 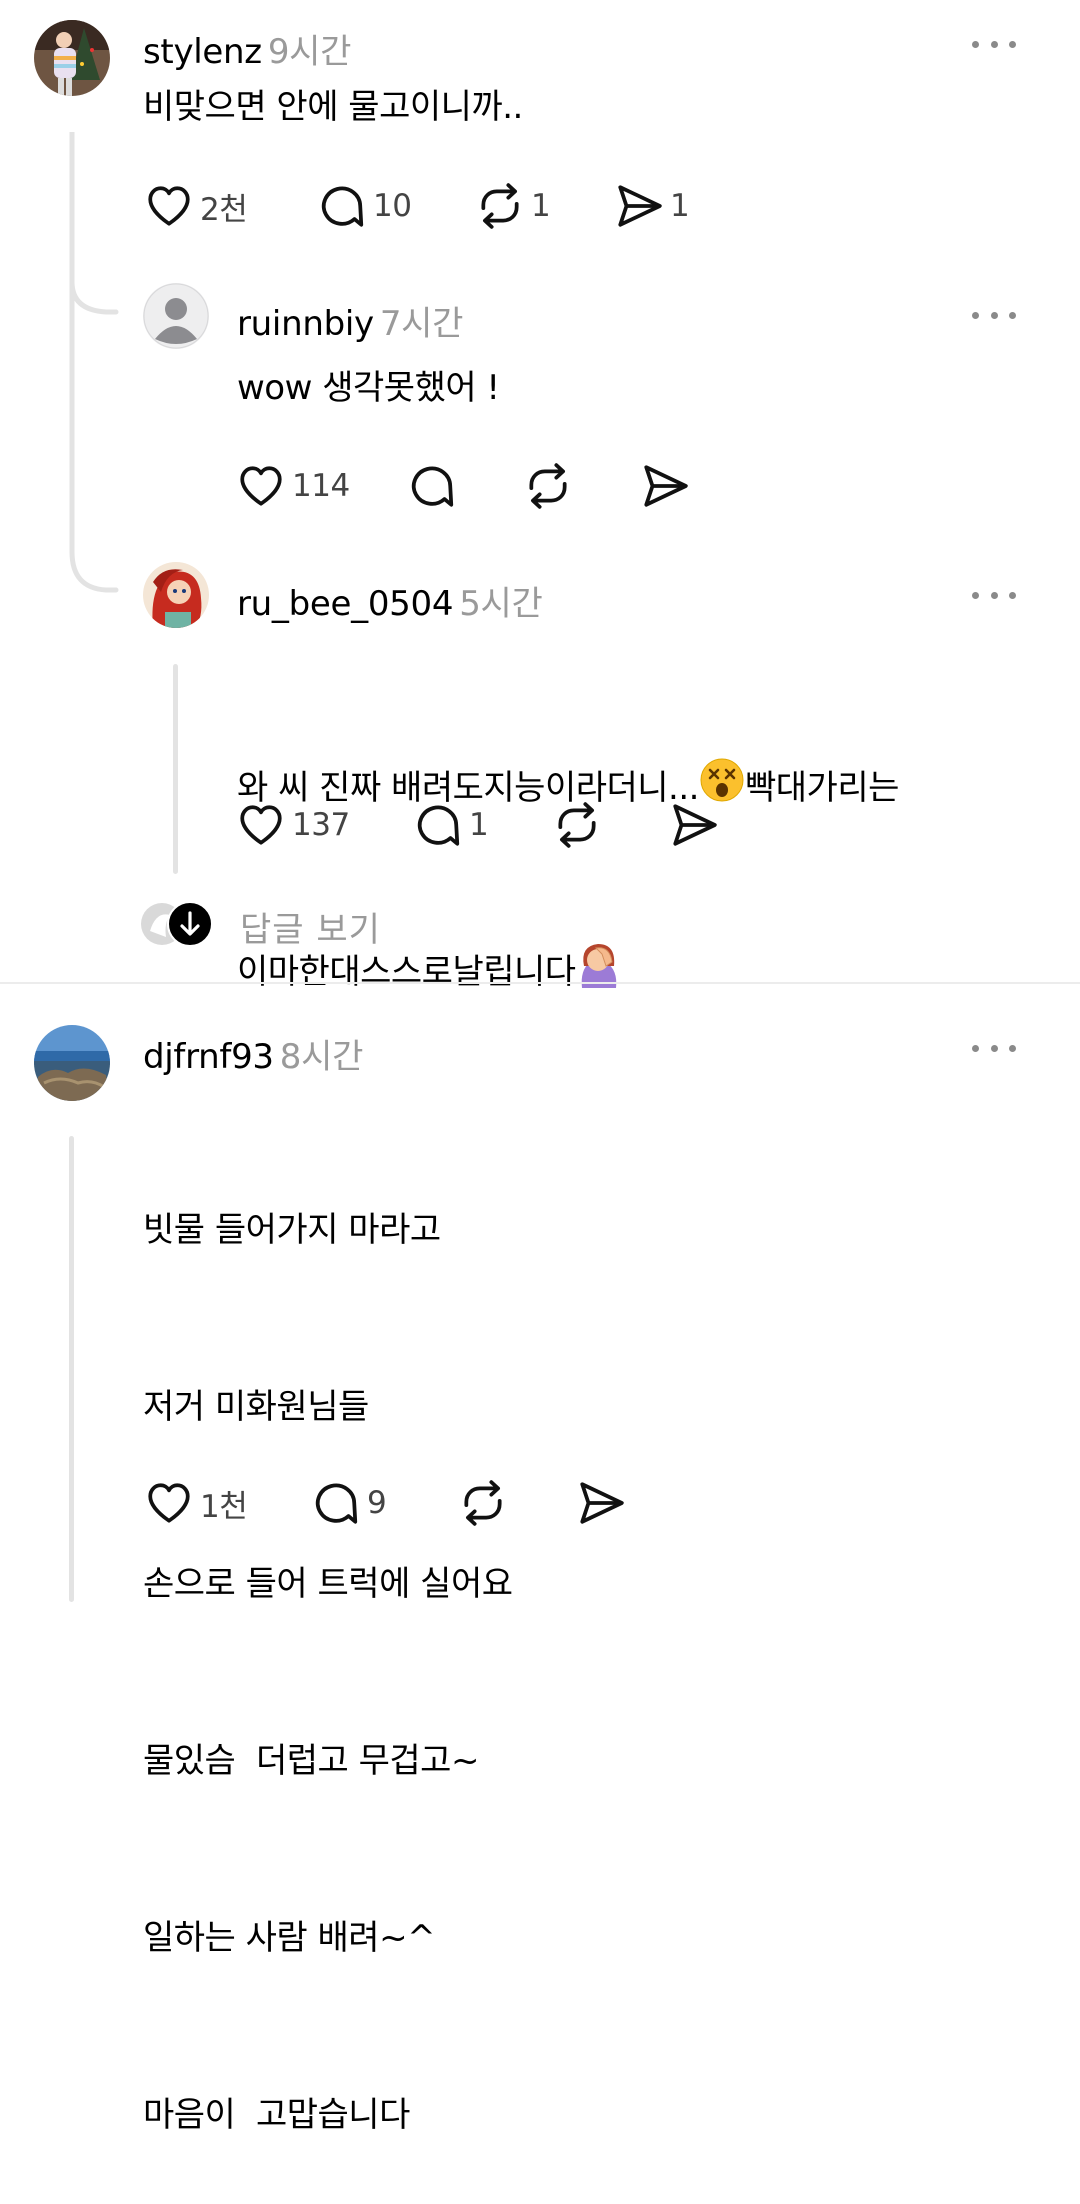 What do you see at coordinates (196, 1503) in the screenshot?
I see `like-button: 1천` at bounding box center [196, 1503].